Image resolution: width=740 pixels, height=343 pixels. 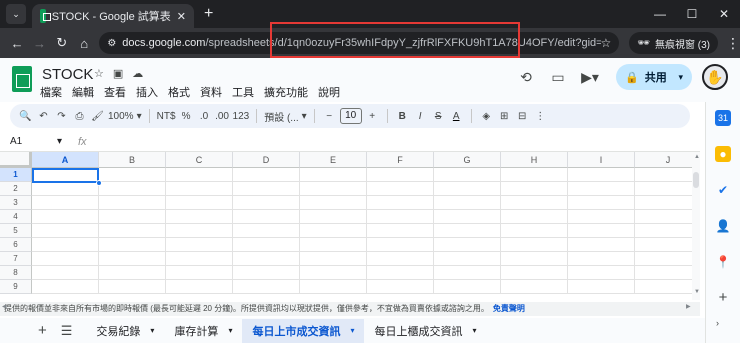 What do you see at coordinates (16, 203) in the screenshot?
I see `row-header: 3` at bounding box center [16, 203].